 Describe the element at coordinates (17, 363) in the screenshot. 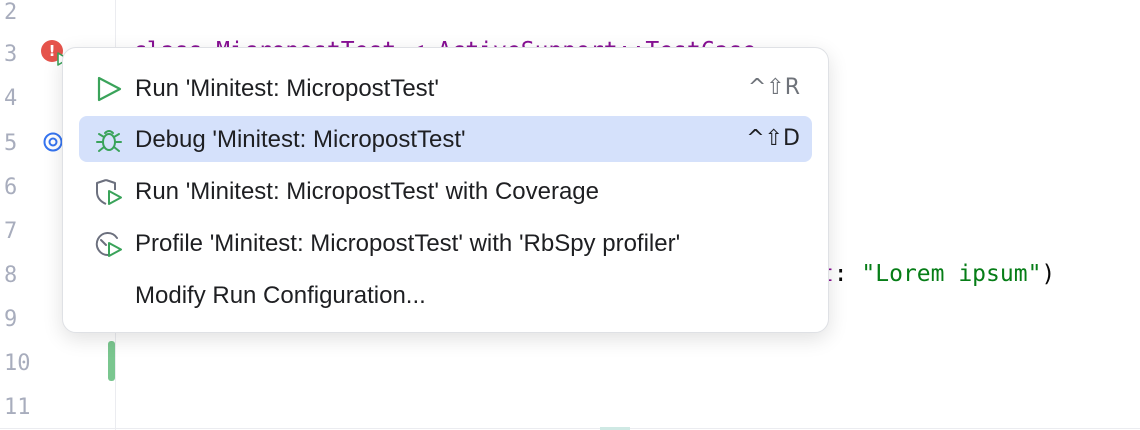

I see `line-number: 10` at that location.